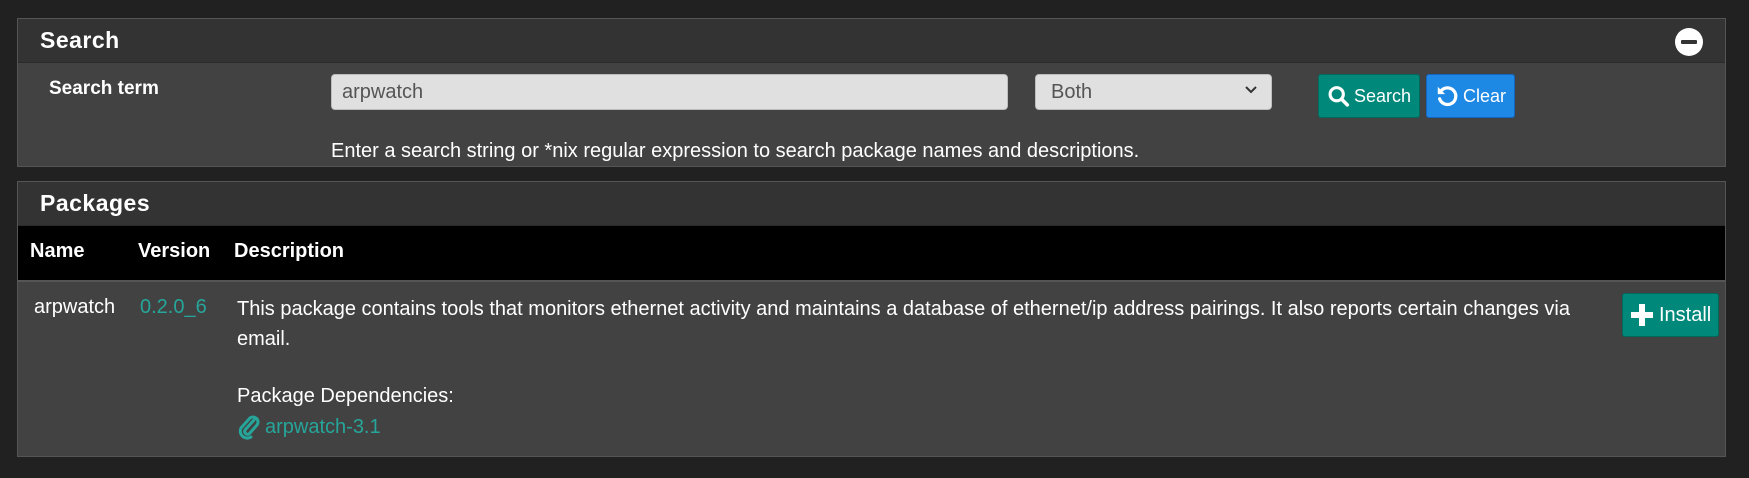 The width and height of the screenshot is (1749, 478). Describe the element at coordinates (1251, 90) in the screenshot. I see `chevron-down-icon` at that location.